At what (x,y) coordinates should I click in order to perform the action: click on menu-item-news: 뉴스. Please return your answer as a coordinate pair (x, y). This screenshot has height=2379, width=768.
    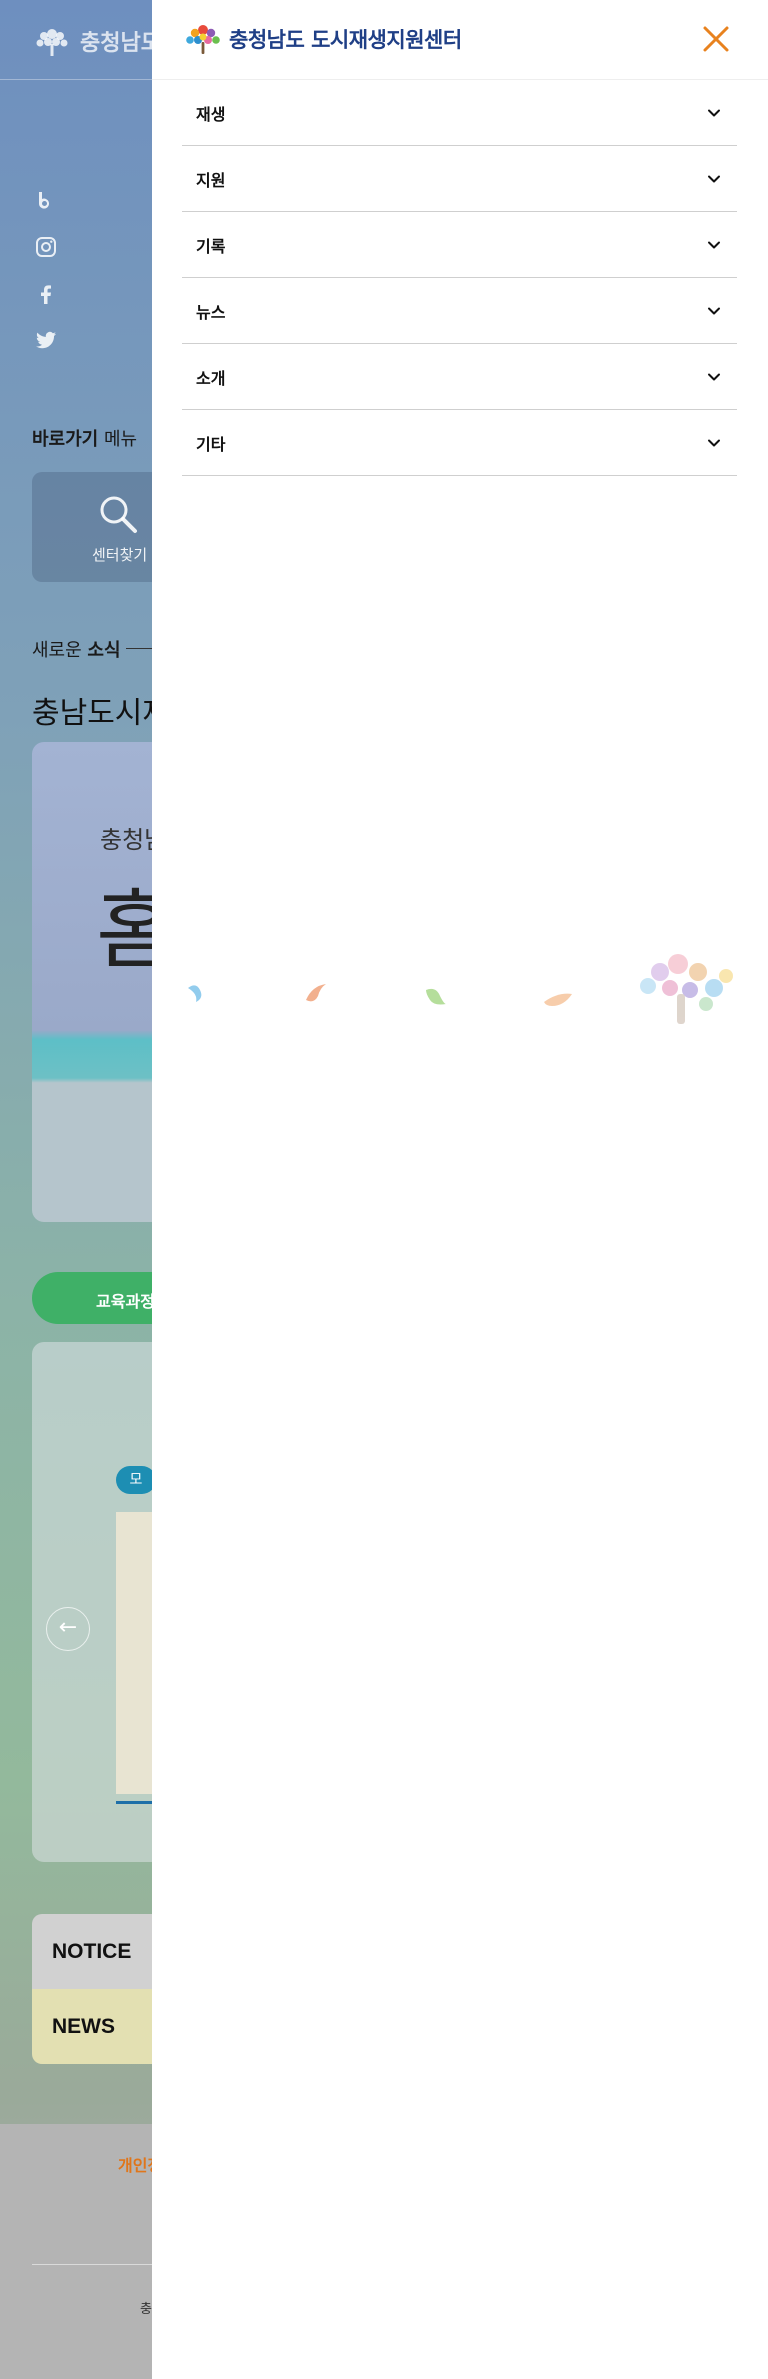
    Looking at the image, I should click on (459, 311).